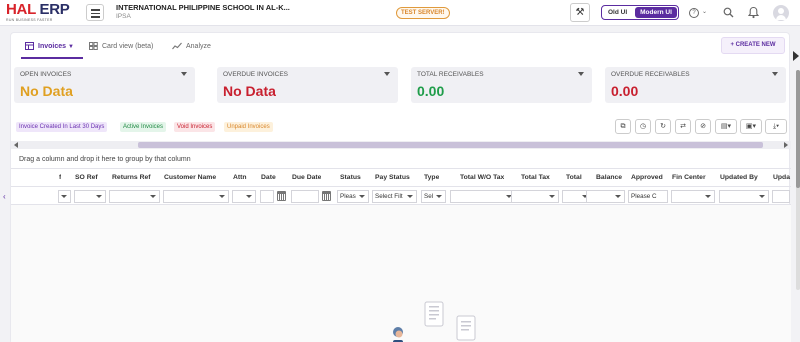 This screenshot has width=800, height=342. Describe the element at coordinates (776, 126) in the screenshot. I see `export-icon: ⤓▾` at that location.